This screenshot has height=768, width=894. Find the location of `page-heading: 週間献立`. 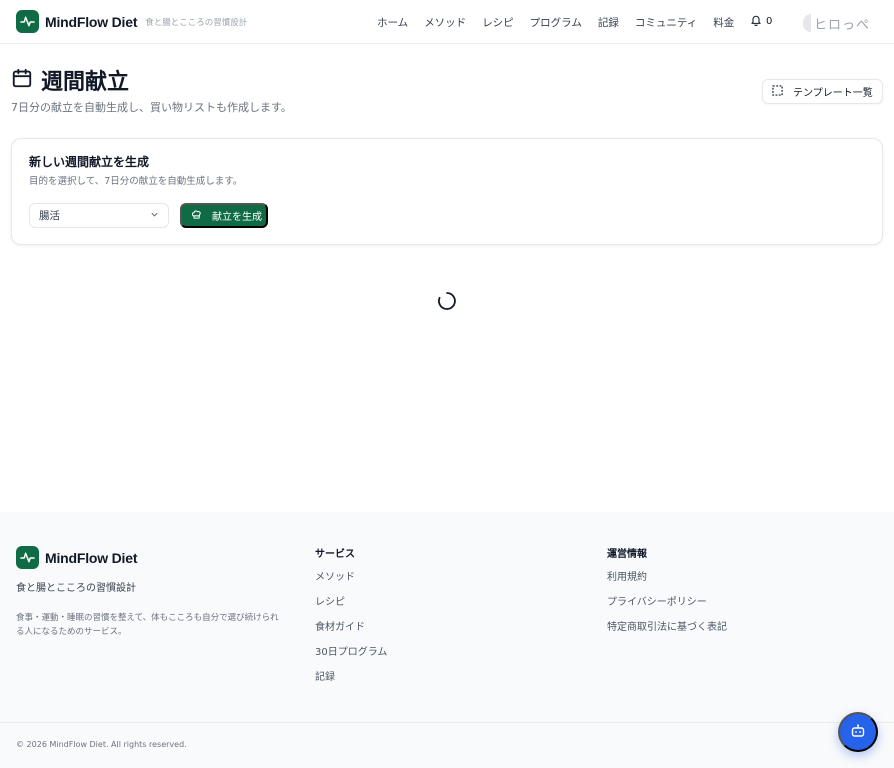

page-heading: 週間献立 is located at coordinates (70, 80).